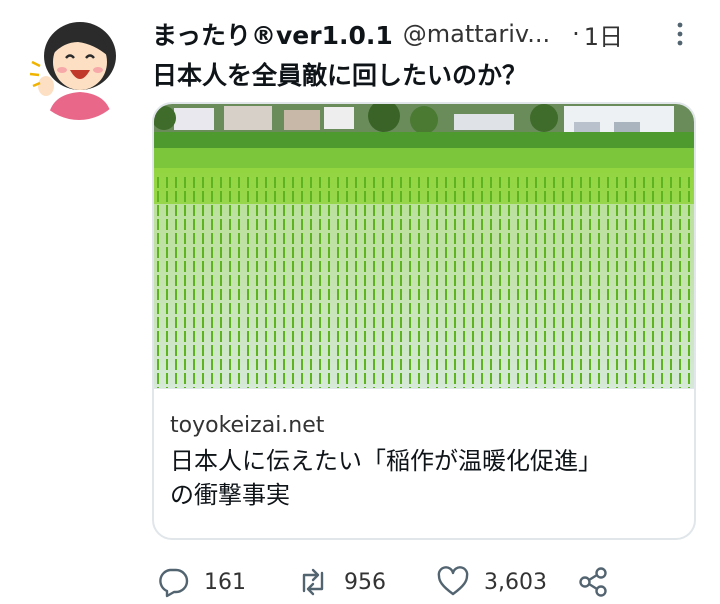  Describe the element at coordinates (201, 582) in the screenshot. I see `reply-button: 161` at that location.